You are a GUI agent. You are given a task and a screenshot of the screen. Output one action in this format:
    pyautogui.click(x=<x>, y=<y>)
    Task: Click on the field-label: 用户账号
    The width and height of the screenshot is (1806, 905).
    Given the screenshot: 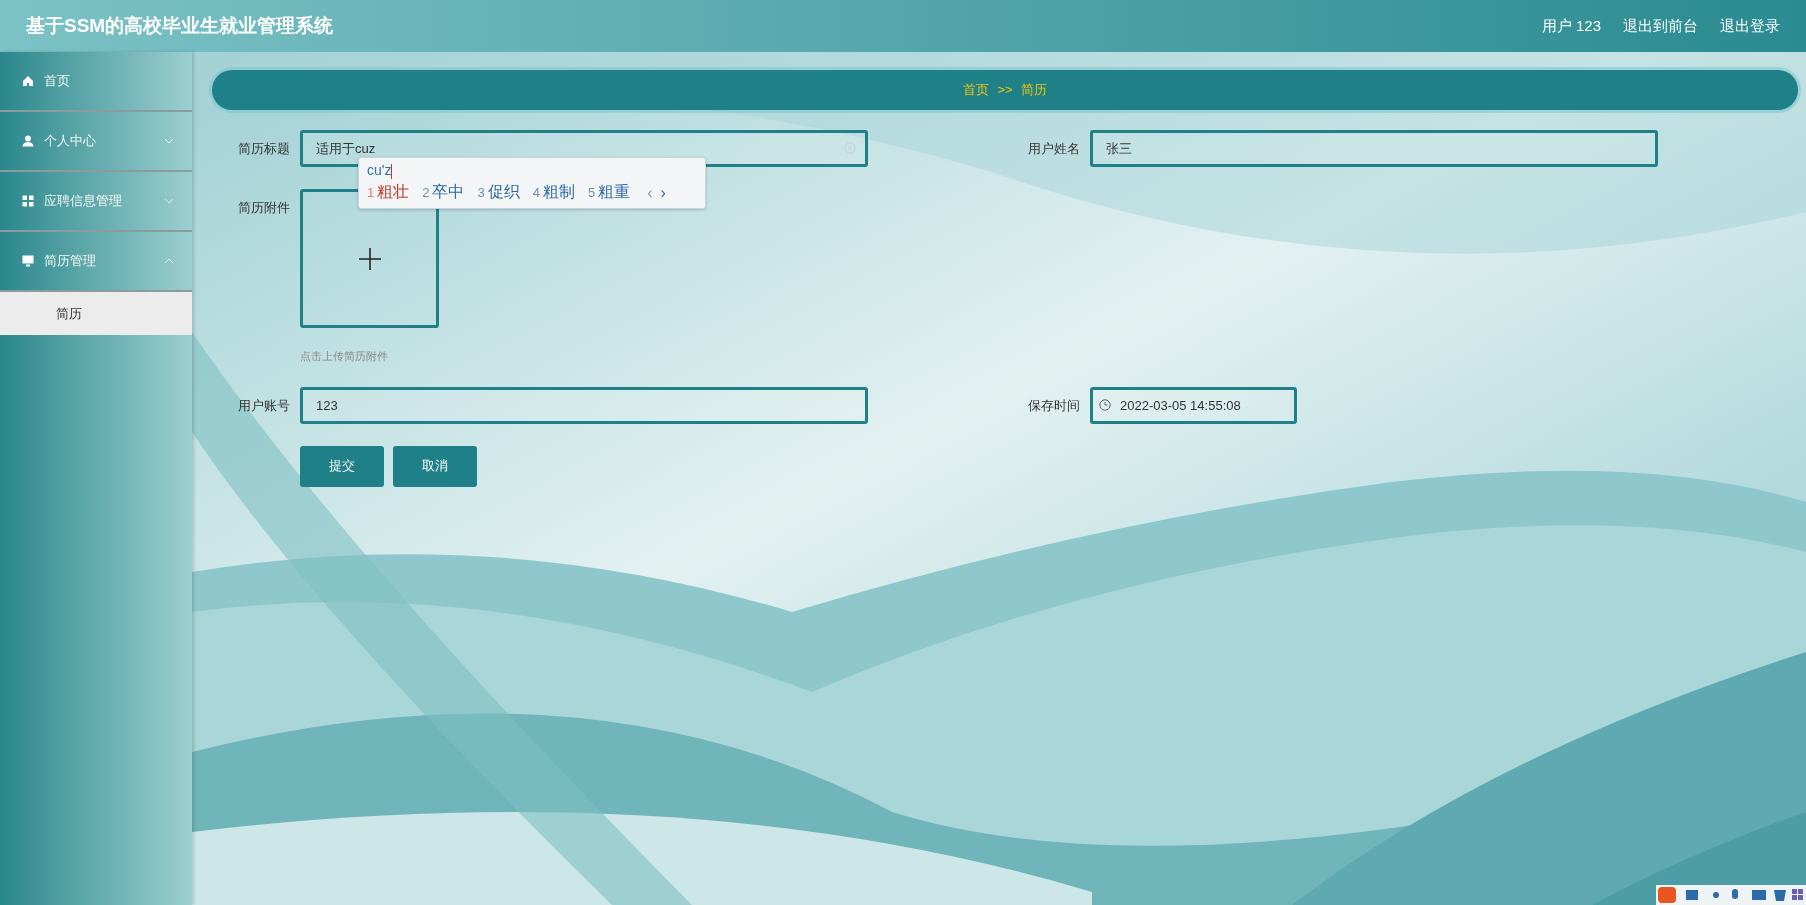 What is the action you would take?
    pyautogui.click(x=263, y=405)
    